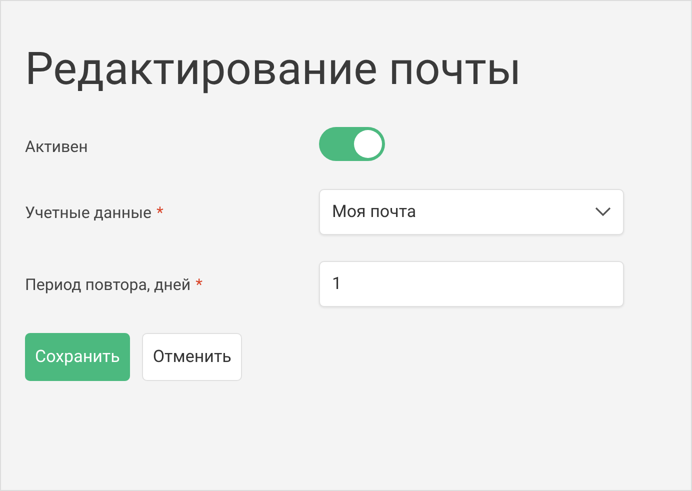 The width and height of the screenshot is (692, 491). I want to click on cancel-button: Отменить, so click(192, 357).